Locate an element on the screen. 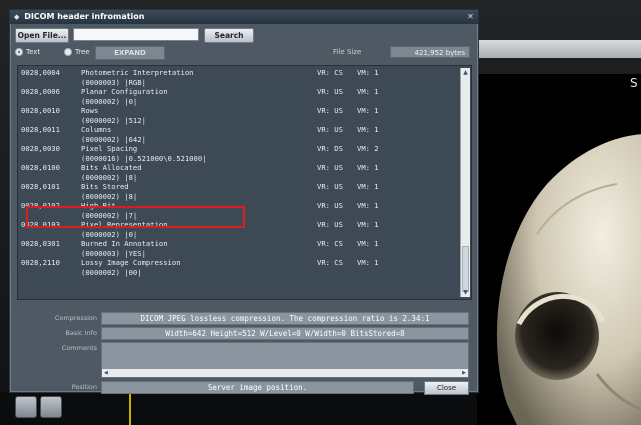 This screenshot has width=641, height=425. file-toolbar: Open File... Search is located at coordinates (244, 35).